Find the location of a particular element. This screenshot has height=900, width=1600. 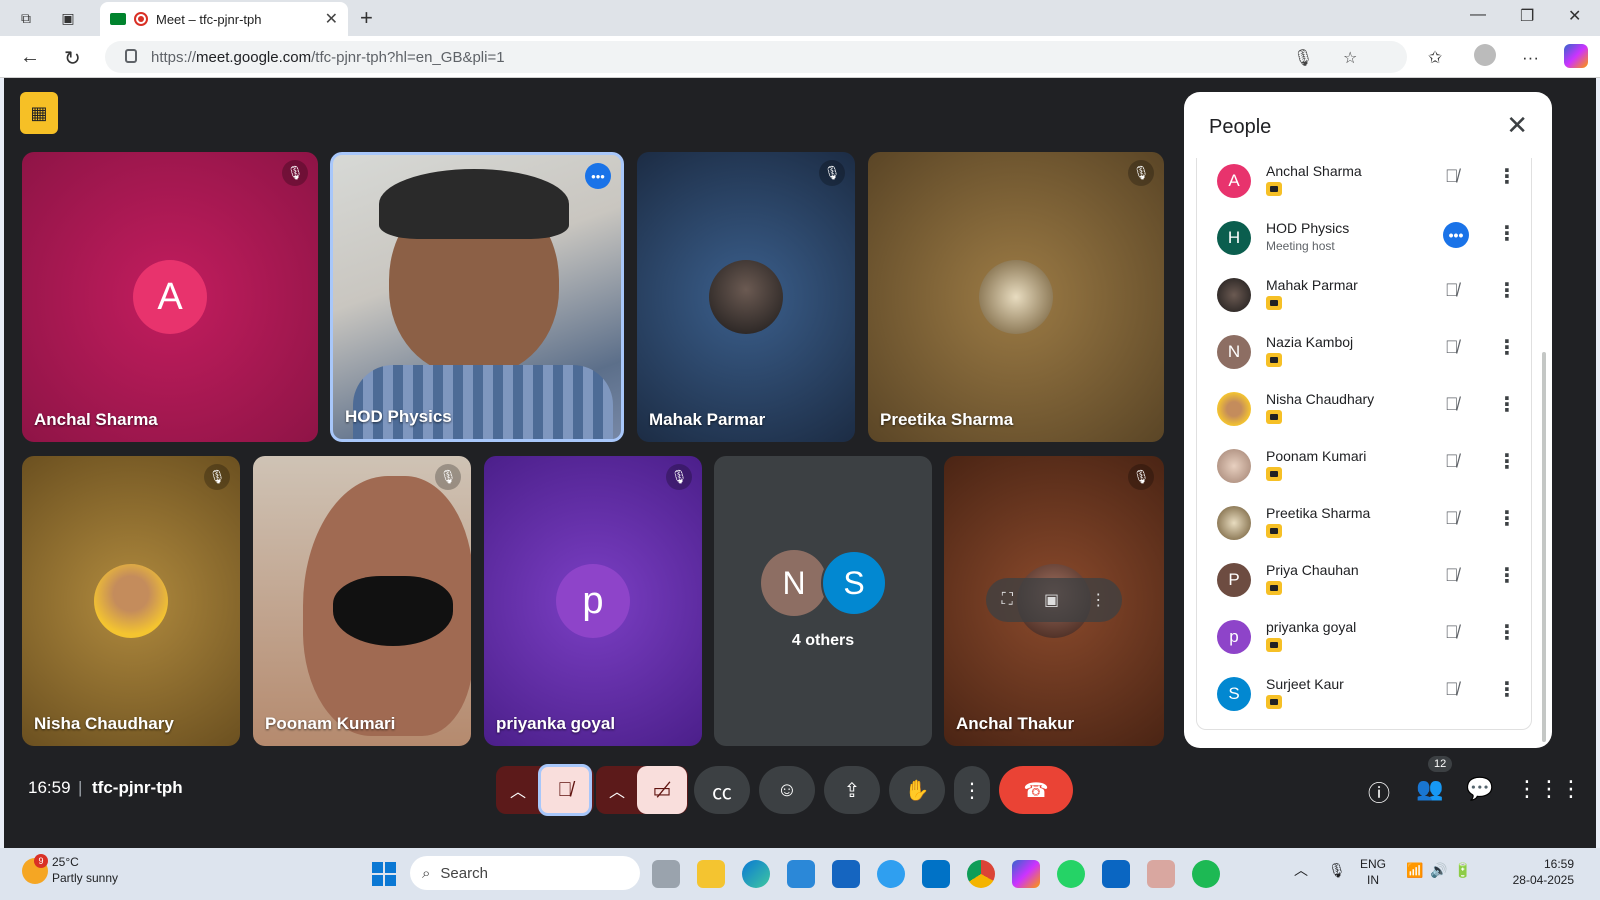

linkedin-icon is located at coordinates (1116, 874).